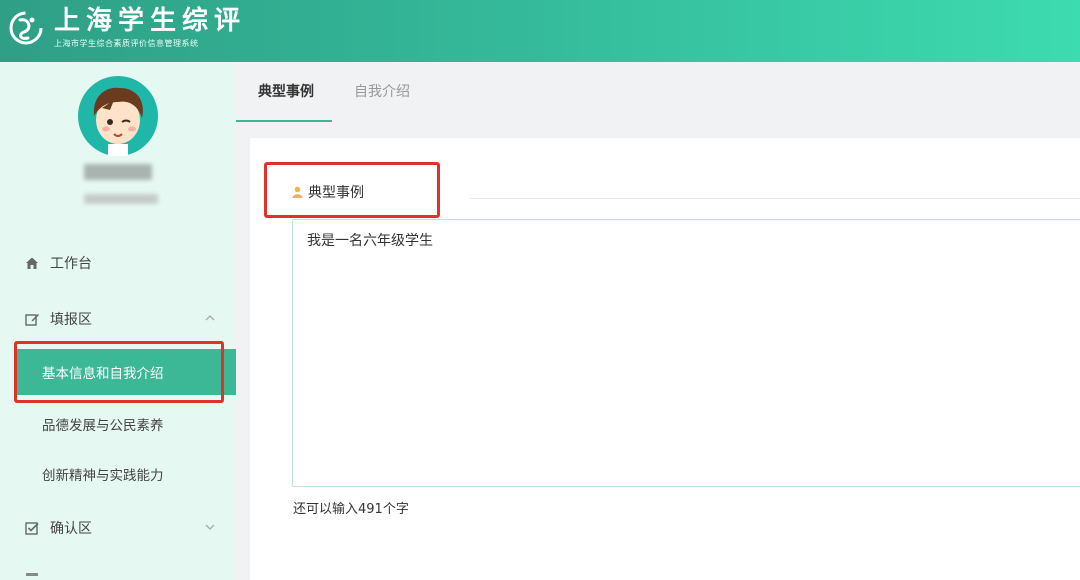  Describe the element at coordinates (126, 43) in the screenshot. I see `app-subtitle: 上海市学生综合素质评价信息管理系统` at that location.